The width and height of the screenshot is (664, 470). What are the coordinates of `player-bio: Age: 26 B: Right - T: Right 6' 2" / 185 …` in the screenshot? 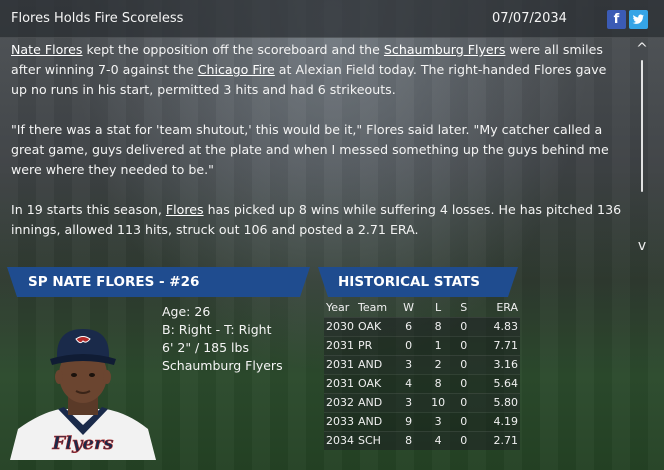 It's located at (222, 339).